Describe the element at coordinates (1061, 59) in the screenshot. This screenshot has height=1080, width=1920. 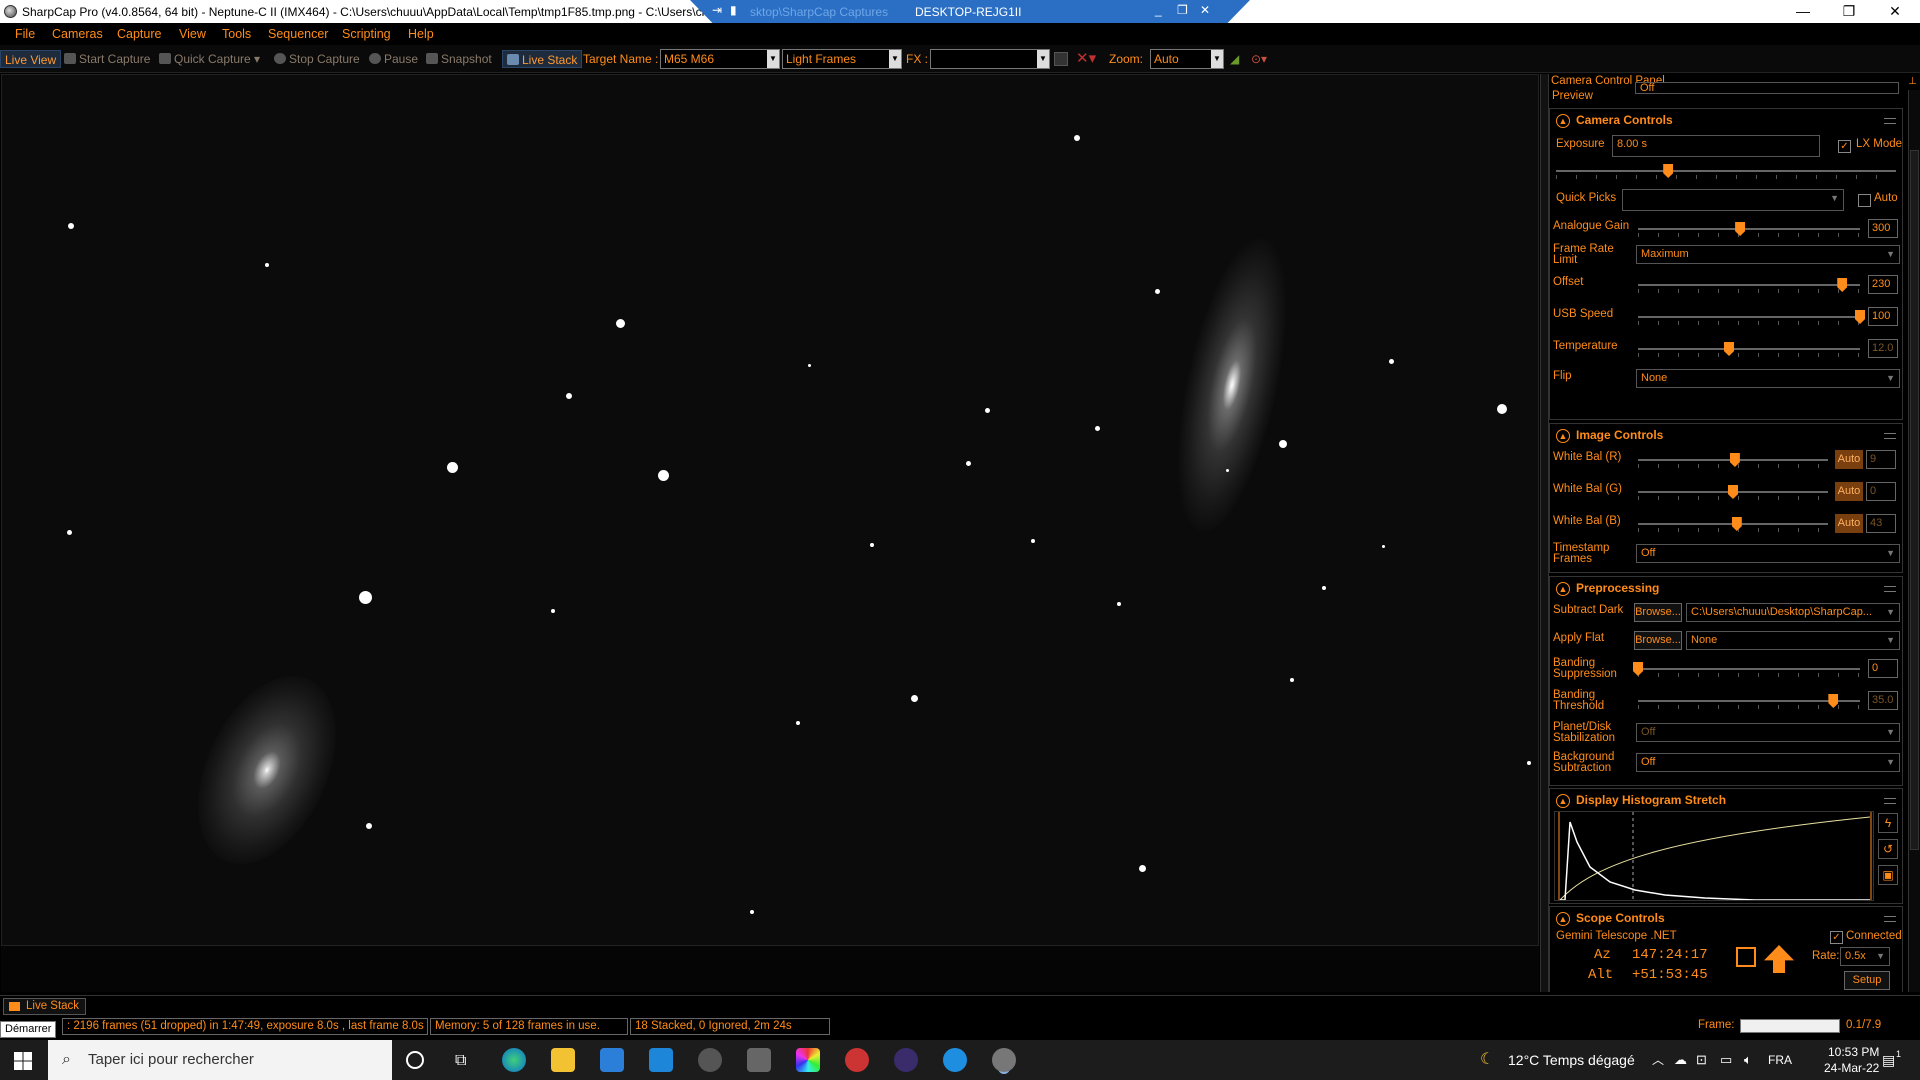
I see `fx-settings-icon` at that location.